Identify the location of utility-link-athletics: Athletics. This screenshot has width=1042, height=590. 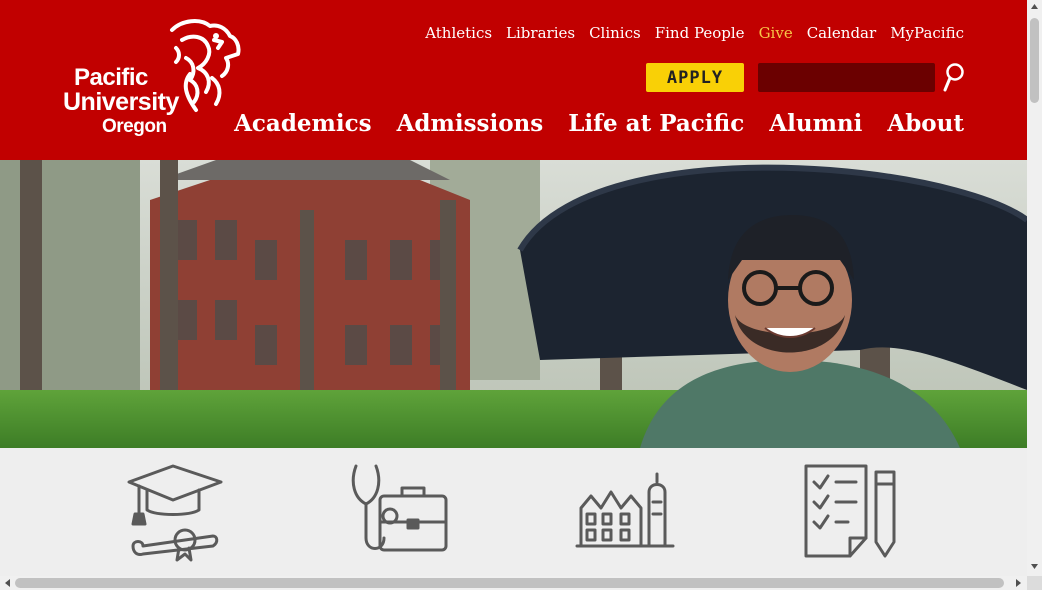
(458, 33).